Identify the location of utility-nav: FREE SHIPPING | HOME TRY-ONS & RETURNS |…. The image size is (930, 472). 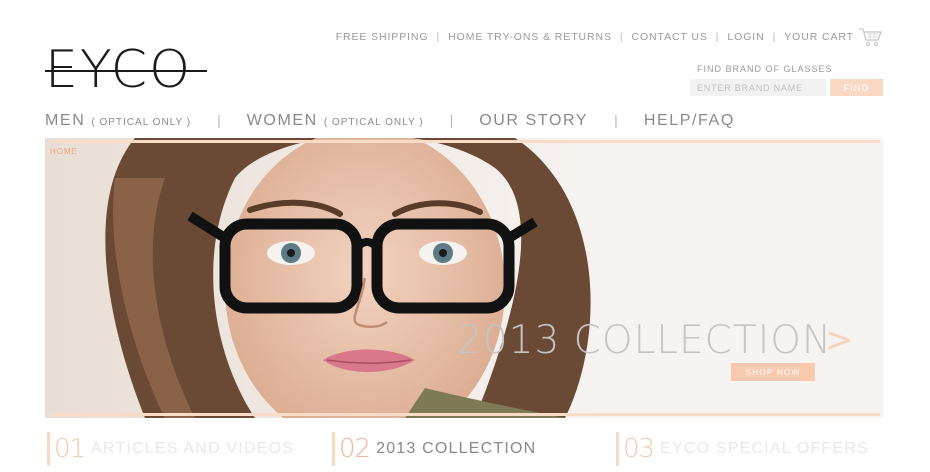
(609, 37).